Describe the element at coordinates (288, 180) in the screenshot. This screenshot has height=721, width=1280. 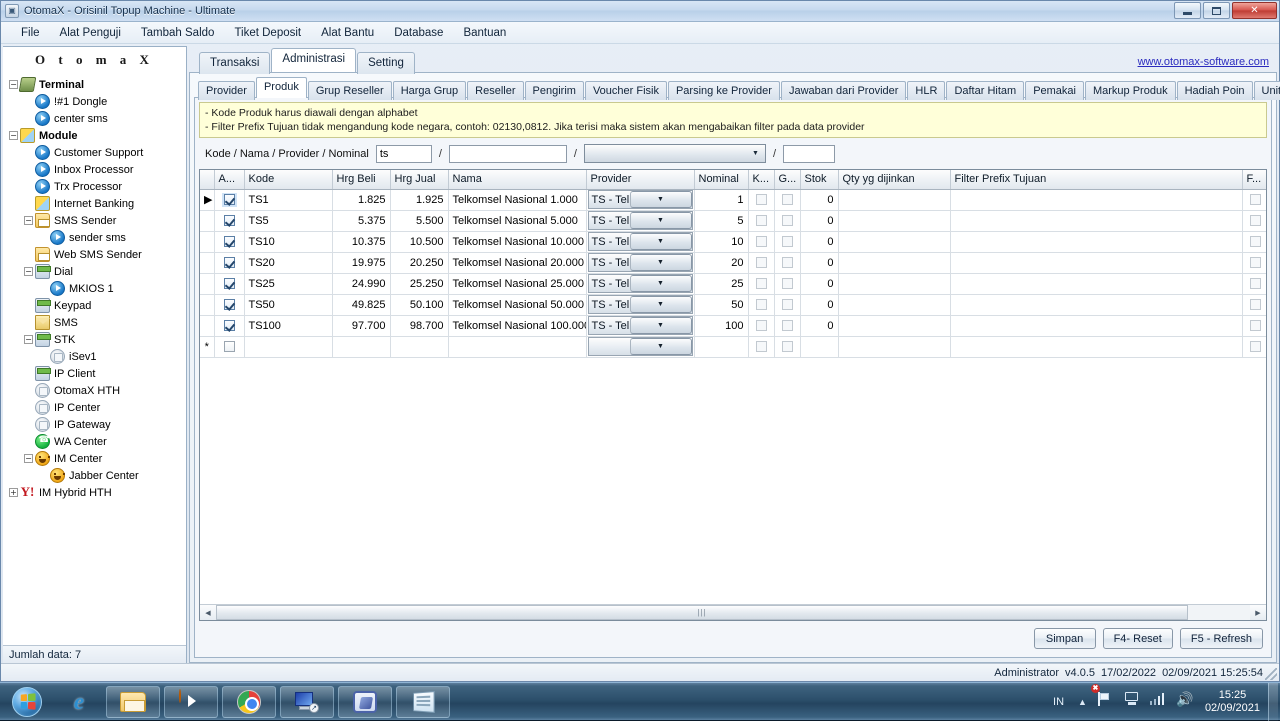
I see `column-header-kode: Kode` at that location.